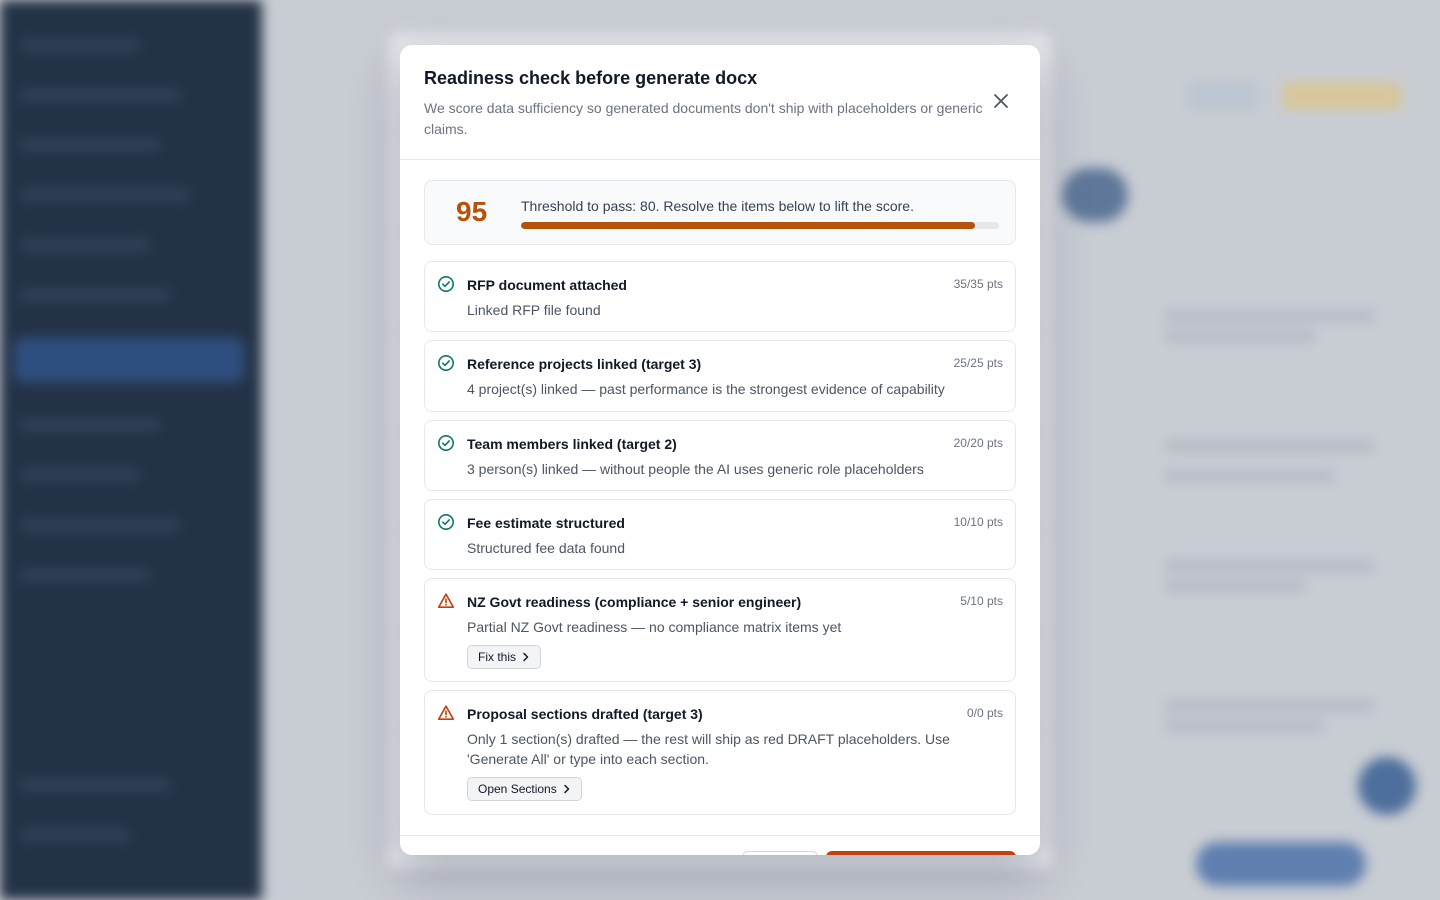 This screenshot has width=1440, height=900. I want to click on checklist-item-description: Structured fee data found, so click(546, 548).